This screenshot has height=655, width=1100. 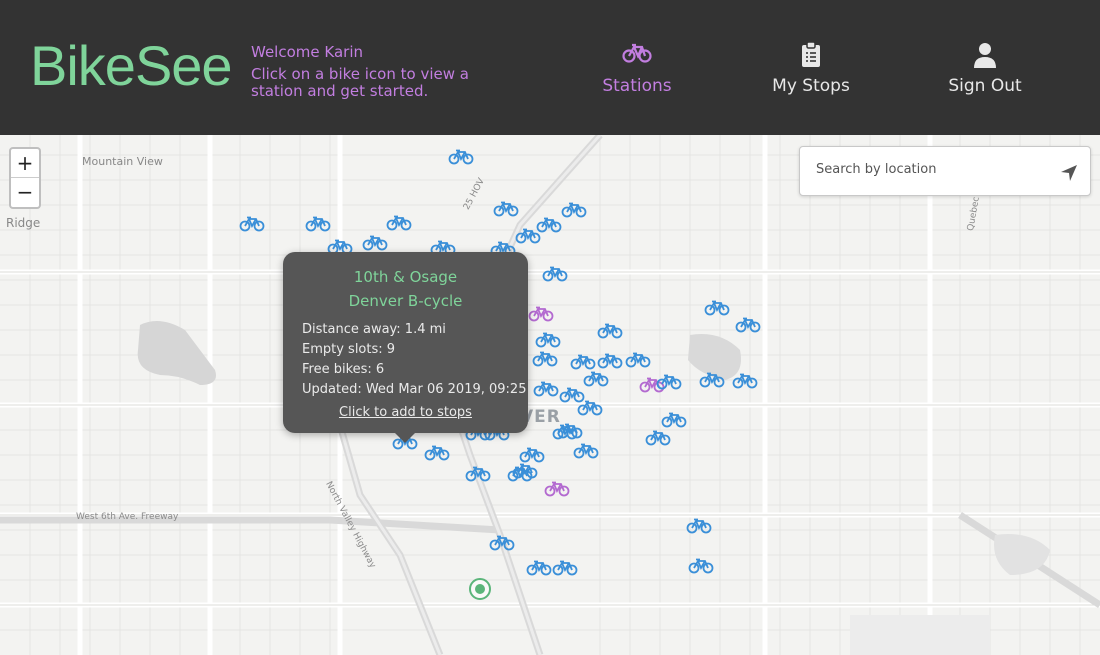 What do you see at coordinates (985, 56) in the screenshot?
I see `user-icon` at bounding box center [985, 56].